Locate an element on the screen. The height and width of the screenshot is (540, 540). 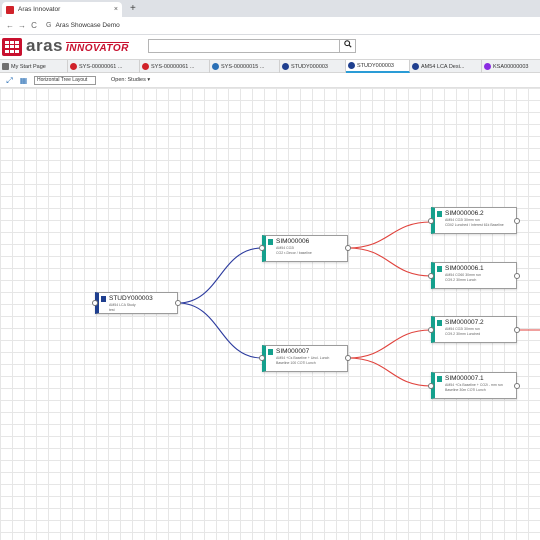
node-subtitle: AM54 LCA Study is located at coordinates (122, 305).